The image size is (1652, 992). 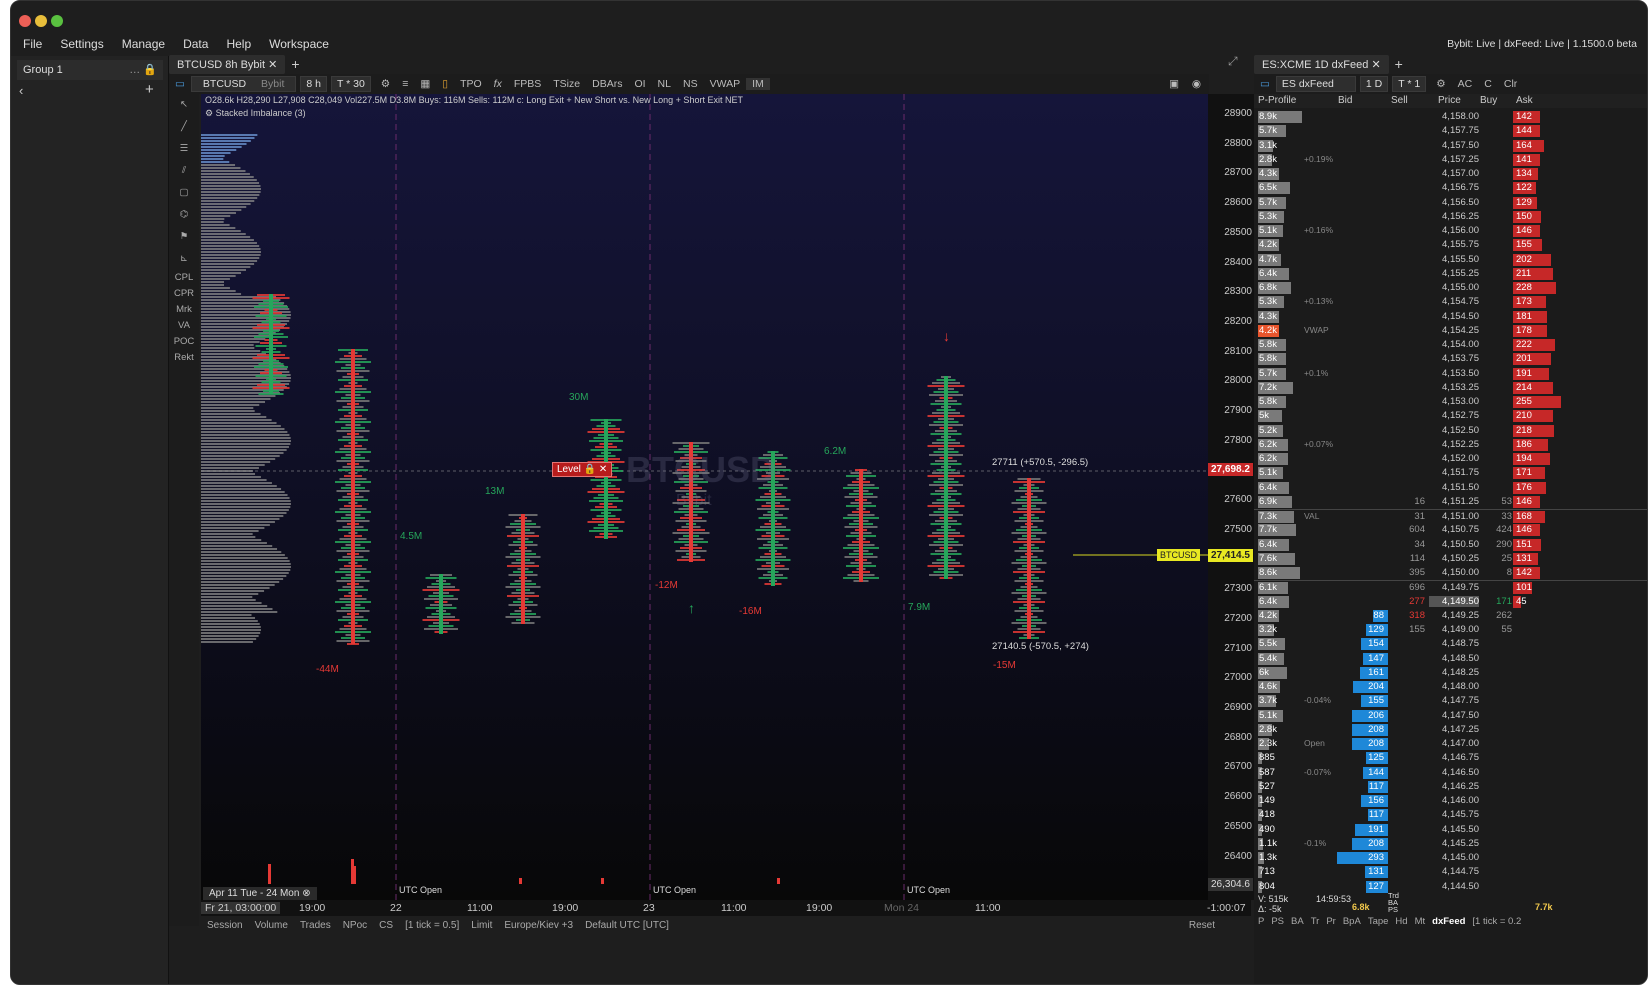 I want to click on tab-mt: Mt, so click(x=1420, y=923).